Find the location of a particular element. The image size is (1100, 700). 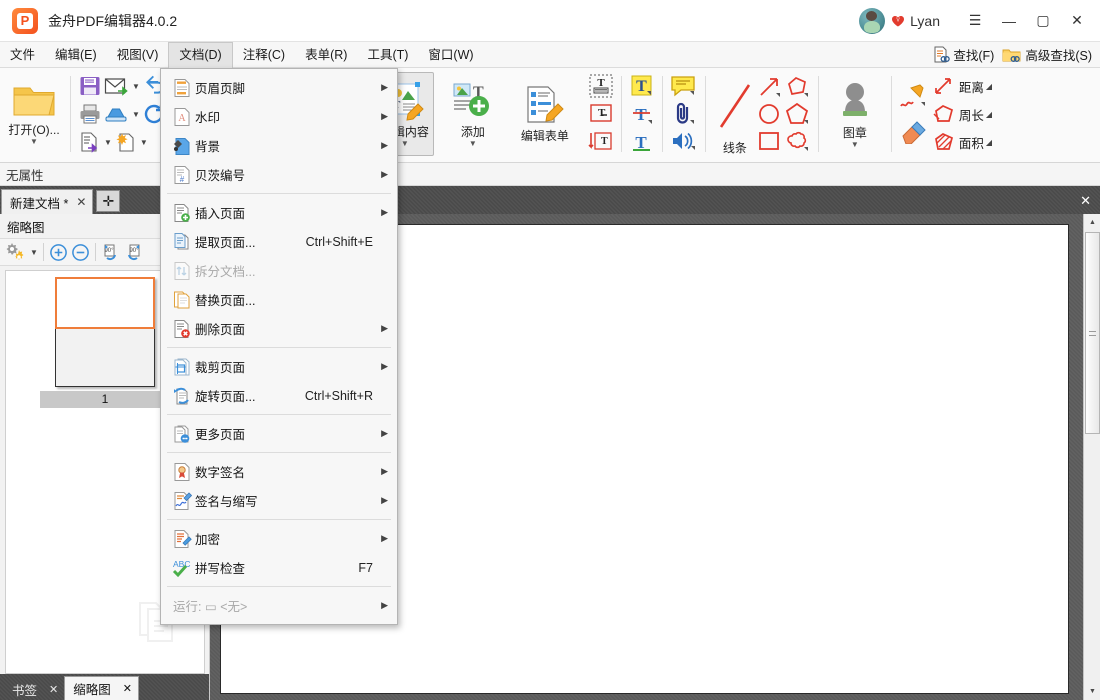

menu-item-tools: 工具(T) is located at coordinates (387, 55).